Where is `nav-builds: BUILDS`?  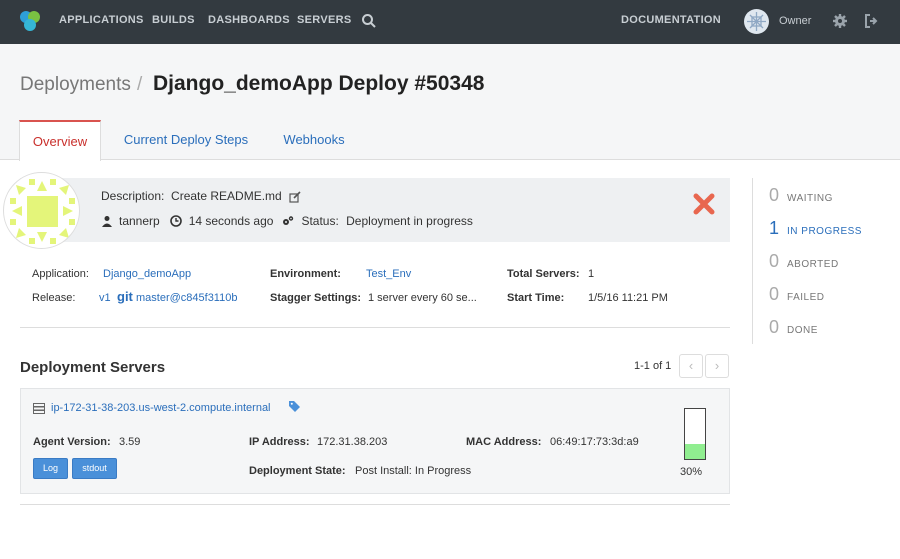 nav-builds: BUILDS is located at coordinates (173, 20).